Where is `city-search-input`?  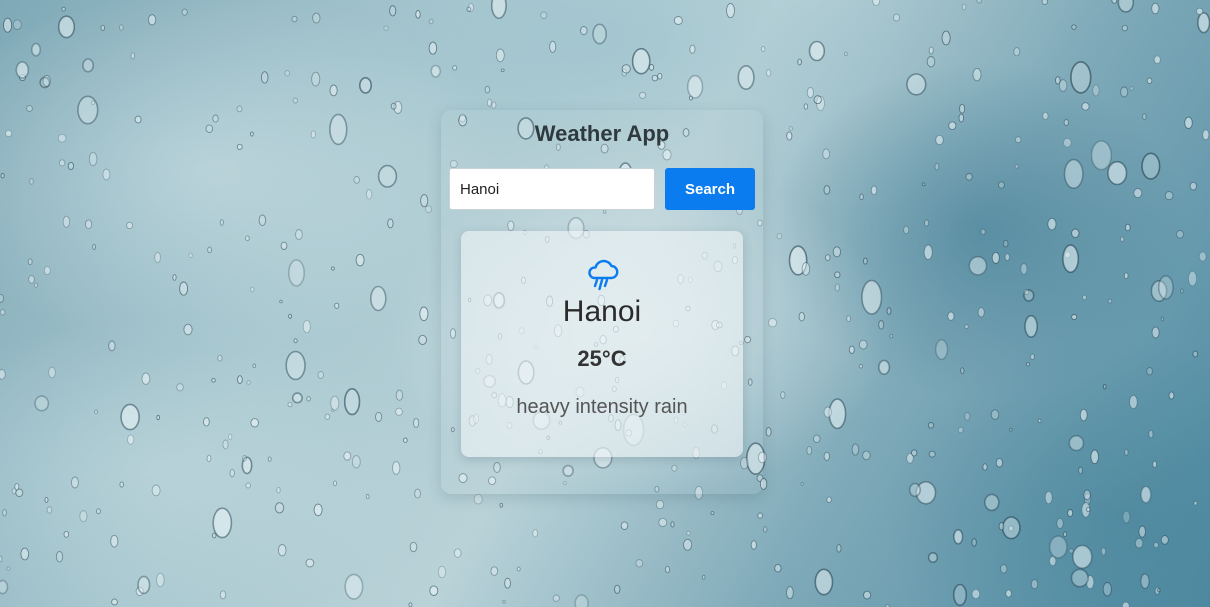 city-search-input is located at coordinates (552, 189).